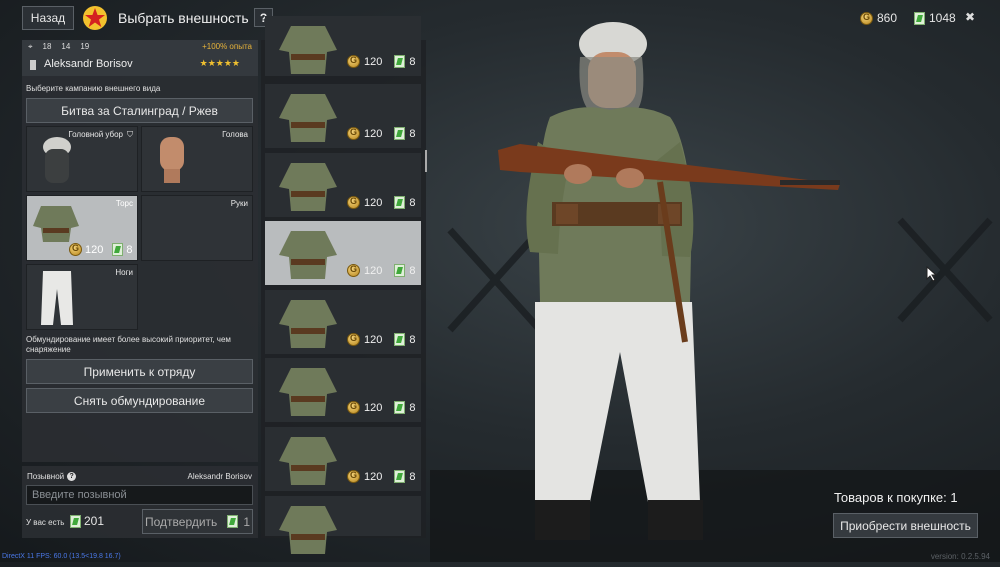 This screenshot has width=1000, height=567. What do you see at coordinates (30, 46) in the screenshot?
I see `crosshair-icon: ⌖` at bounding box center [30, 46].